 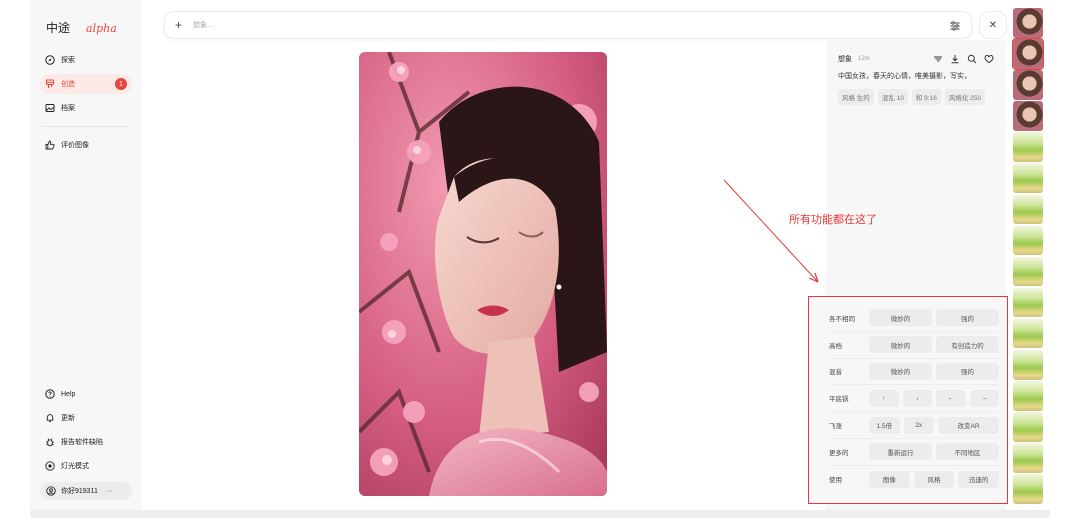 What do you see at coordinates (884, 425) in the screenshot?
I see `zoom-1-5x-button: 1.5倍` at bounding box center [884, 425].